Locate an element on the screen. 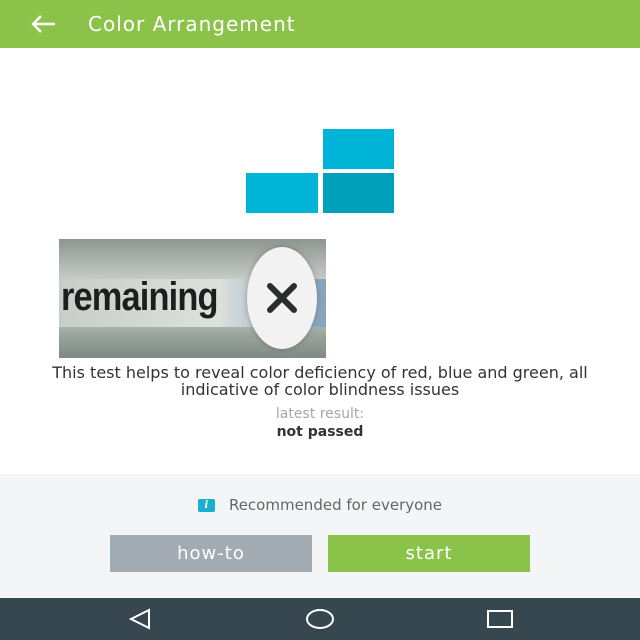 The width and height of the screenshot is (640, 640). close-icon is located at coordinates (282, 298).